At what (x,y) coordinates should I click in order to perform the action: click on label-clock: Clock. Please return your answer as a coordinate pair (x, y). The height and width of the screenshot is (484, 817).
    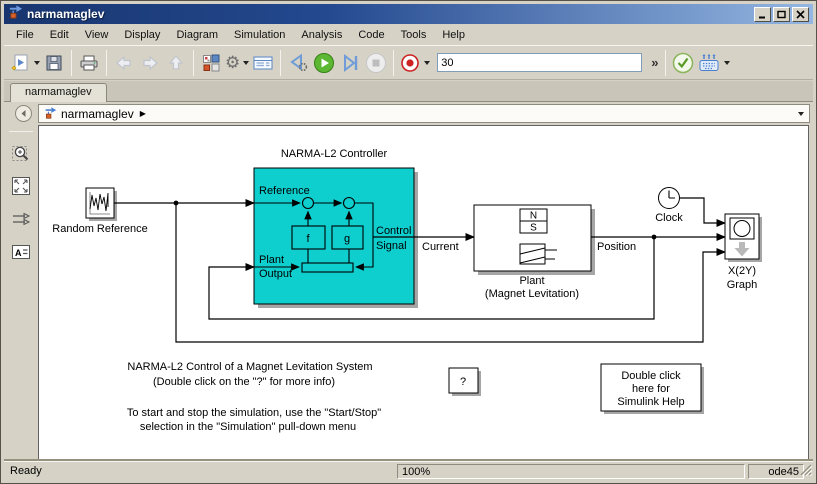
    Looking at the image, I should click on (669, 218).